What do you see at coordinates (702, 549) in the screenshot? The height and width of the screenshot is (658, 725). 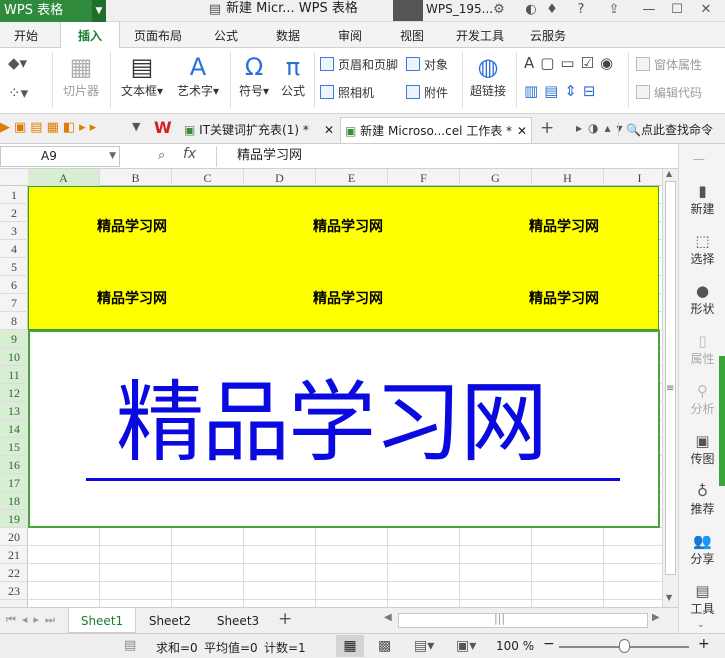 I see `task-share-button: 👥 分享` at bounding box center [702, 549].